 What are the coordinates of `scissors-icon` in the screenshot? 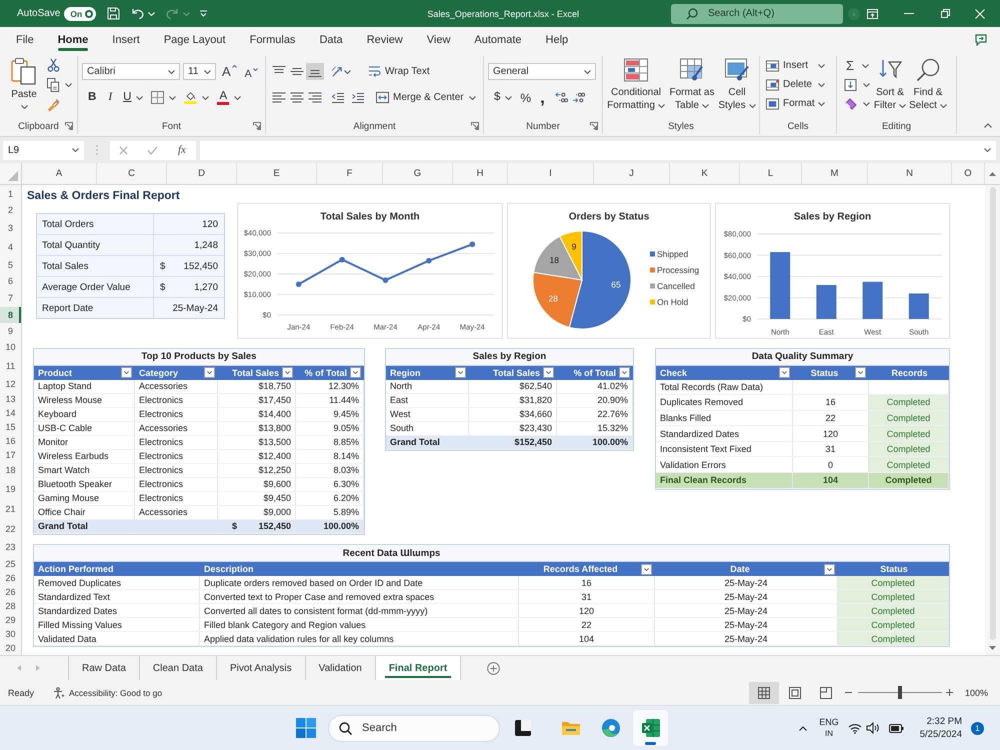 It's located at (53, 65).